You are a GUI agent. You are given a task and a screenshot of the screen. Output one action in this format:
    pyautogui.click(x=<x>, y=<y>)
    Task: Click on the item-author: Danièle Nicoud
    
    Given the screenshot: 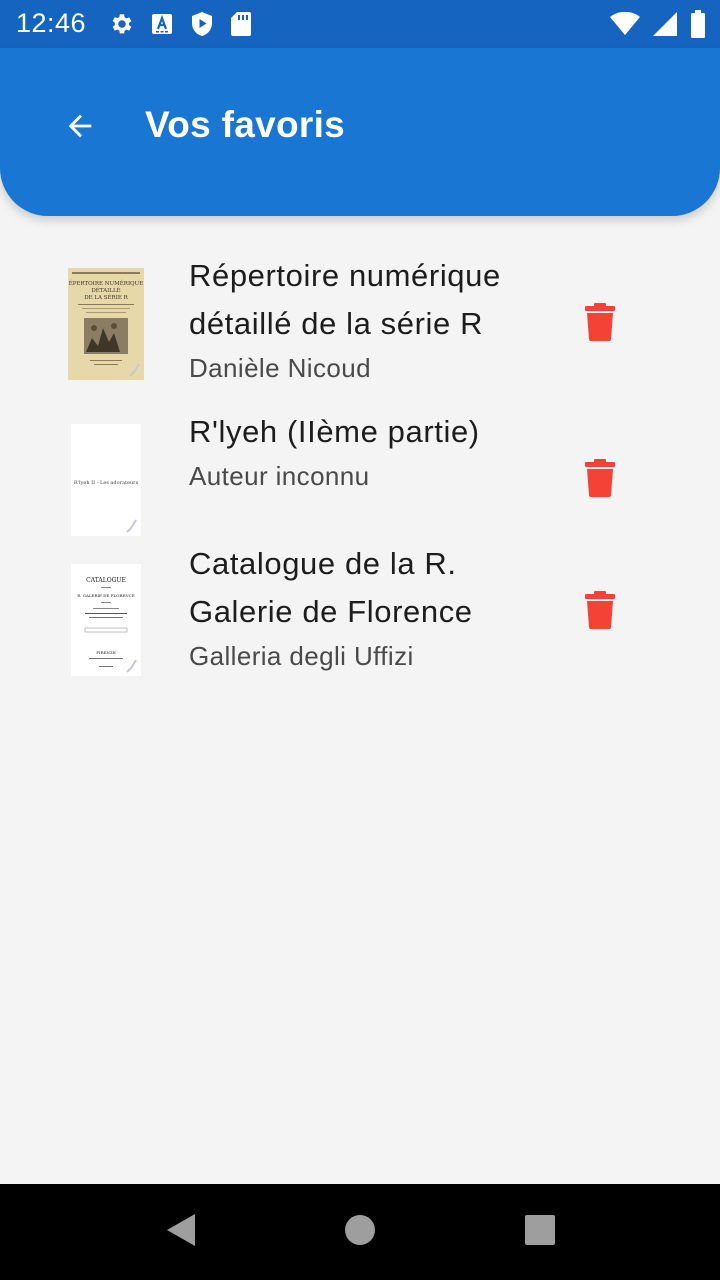 What is the action you would take?
    pyautogui.click(x=280, y=368)
    